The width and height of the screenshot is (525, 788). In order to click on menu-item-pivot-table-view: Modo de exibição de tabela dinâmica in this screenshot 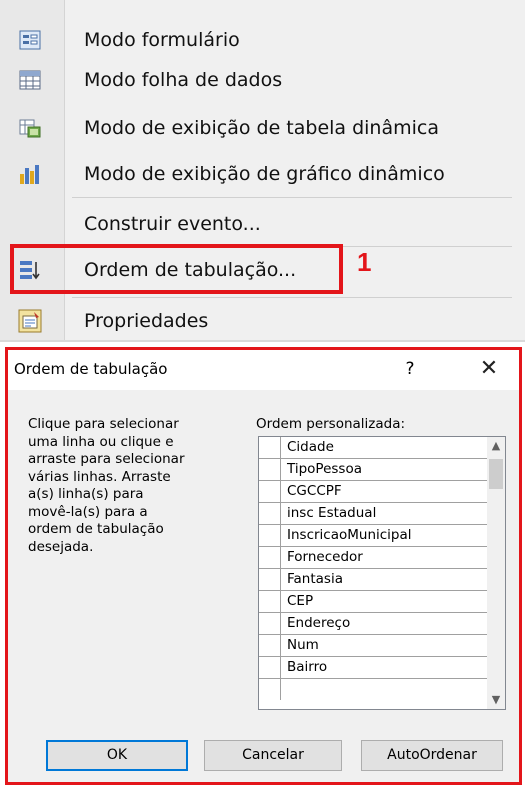, I will do `click(262, 128)`.